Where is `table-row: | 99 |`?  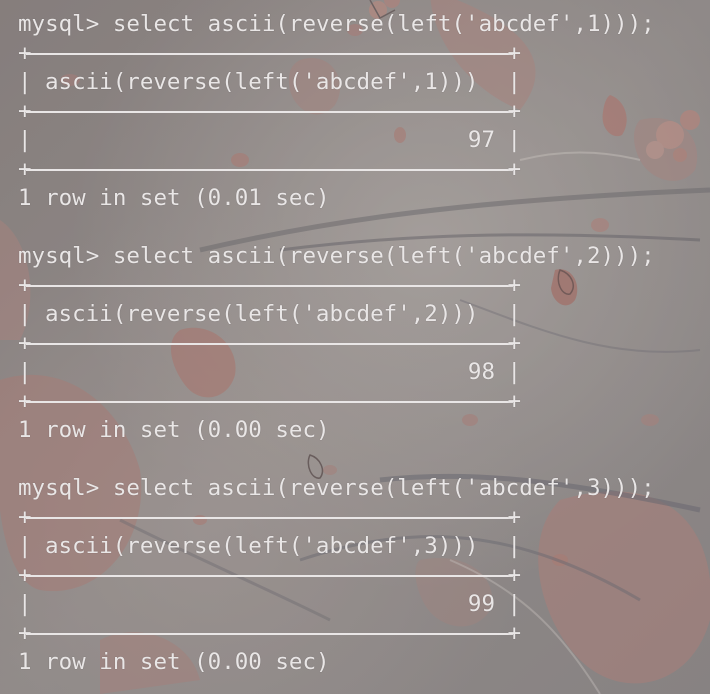 table-row: | 99 | is located at coordinates (269, 604).